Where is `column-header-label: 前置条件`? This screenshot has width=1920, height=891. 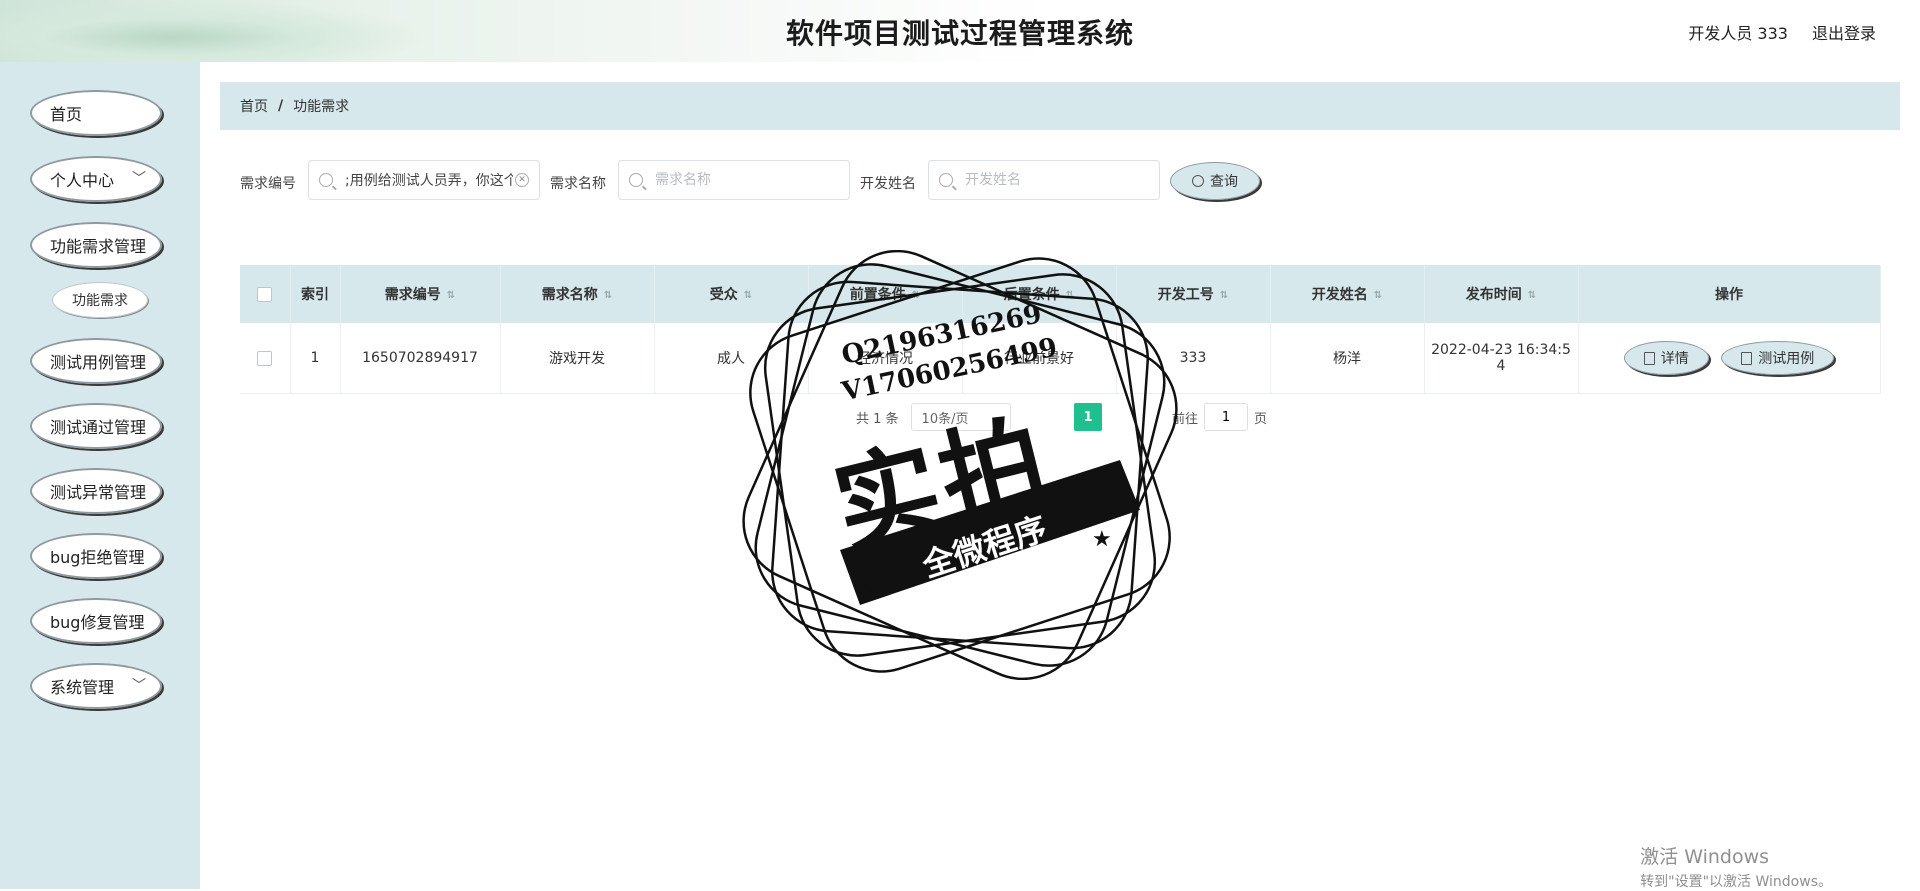 column-header-label: 前置条件 is located at coordinates (877, 295).